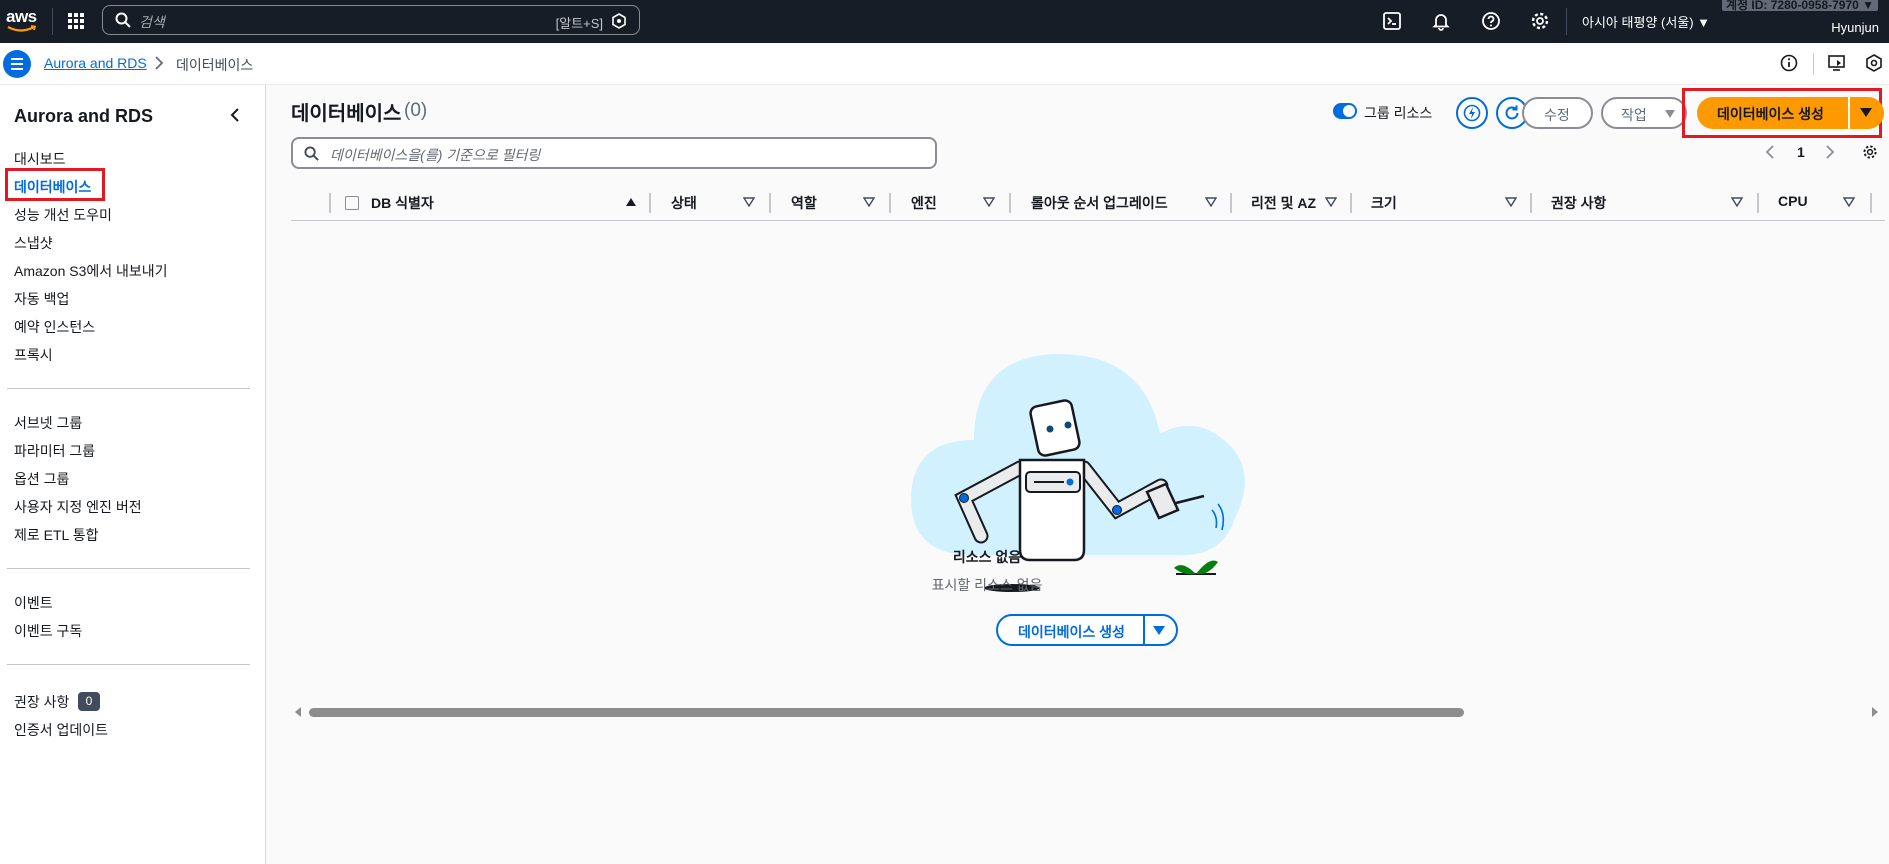 Image resolution: width=1889 pixels, height=864 pixels. I want to click on apps-icon, so click(76, 21).